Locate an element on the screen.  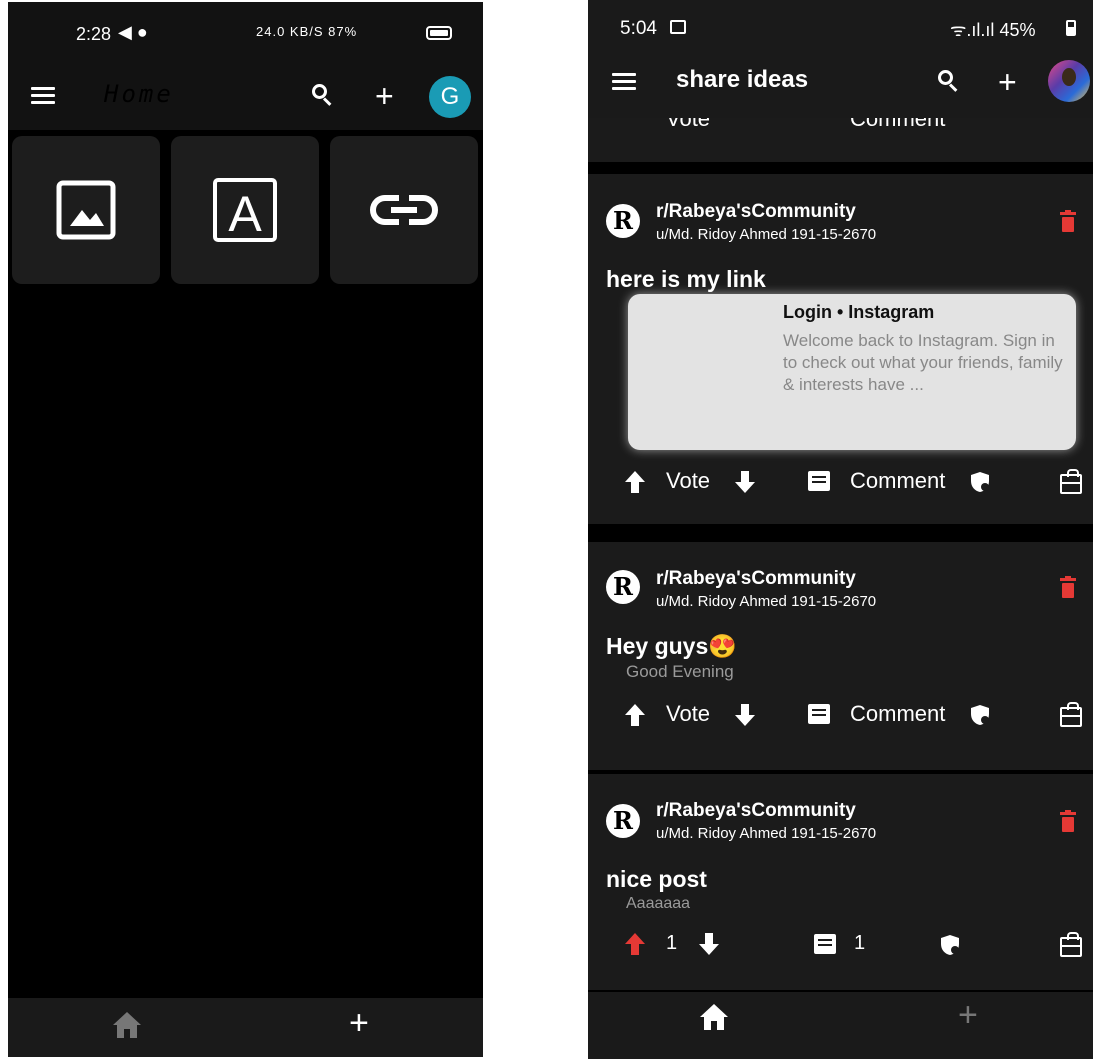
create-link-post-button is located at coordinates (404, 210).